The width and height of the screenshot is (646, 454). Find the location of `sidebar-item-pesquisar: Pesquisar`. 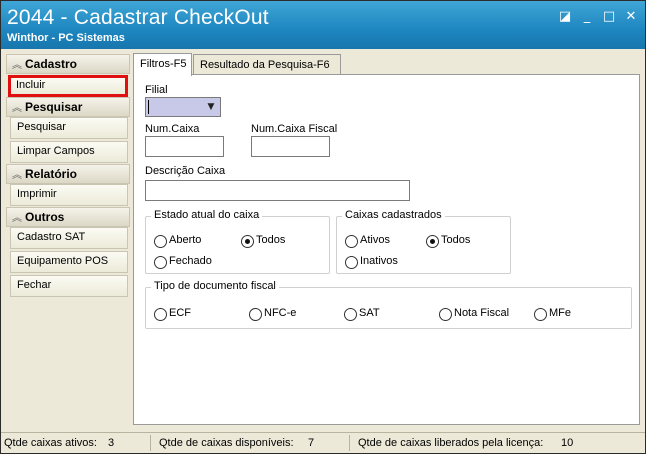

sidebar-item-pesquisar: Pesquisar is located at coordinates (69, 128).